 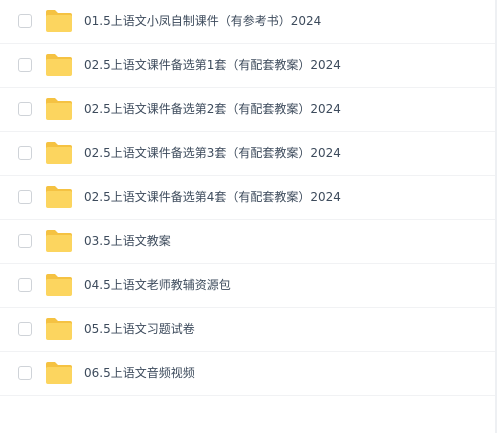 I want to click on file-name: 03.5上语文教案, so click(x=127, y=241).